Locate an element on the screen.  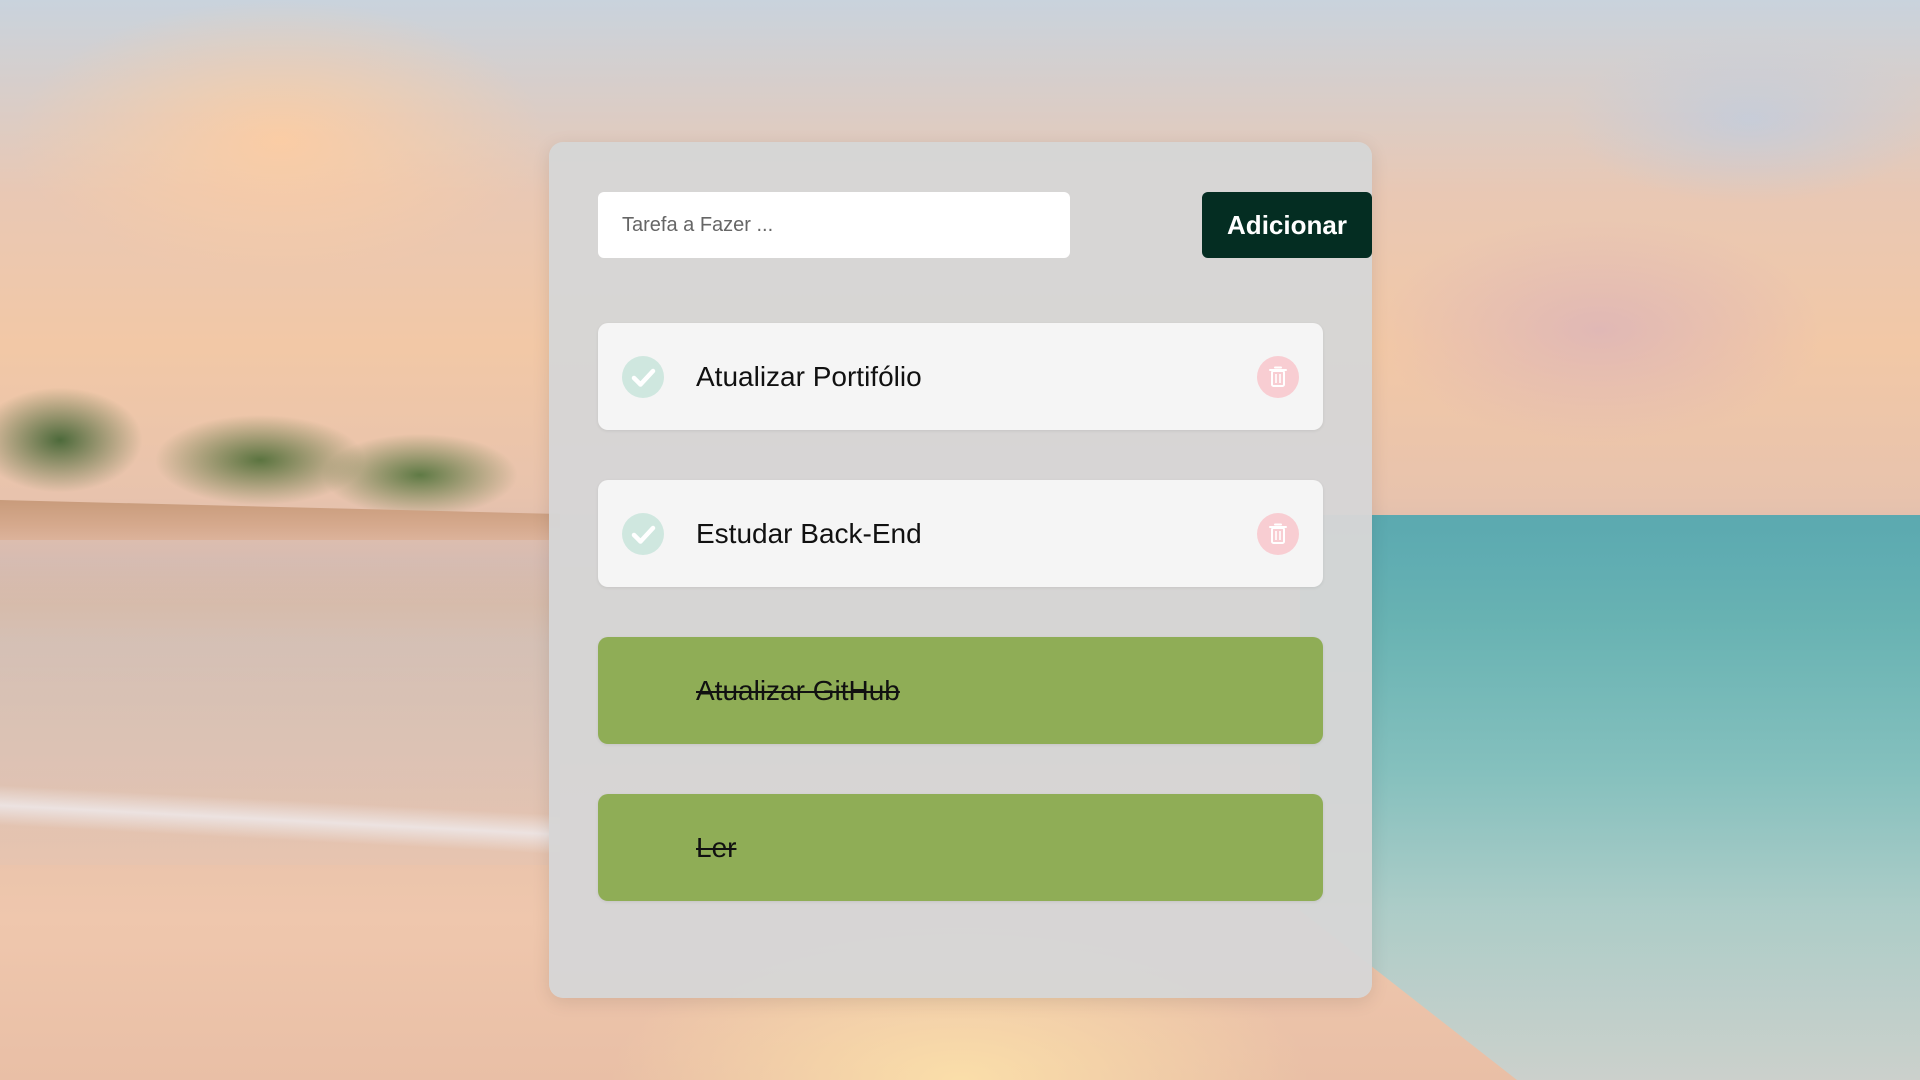
task-item-completed: Atualizar GitHub is located at coordinates (960, 690).